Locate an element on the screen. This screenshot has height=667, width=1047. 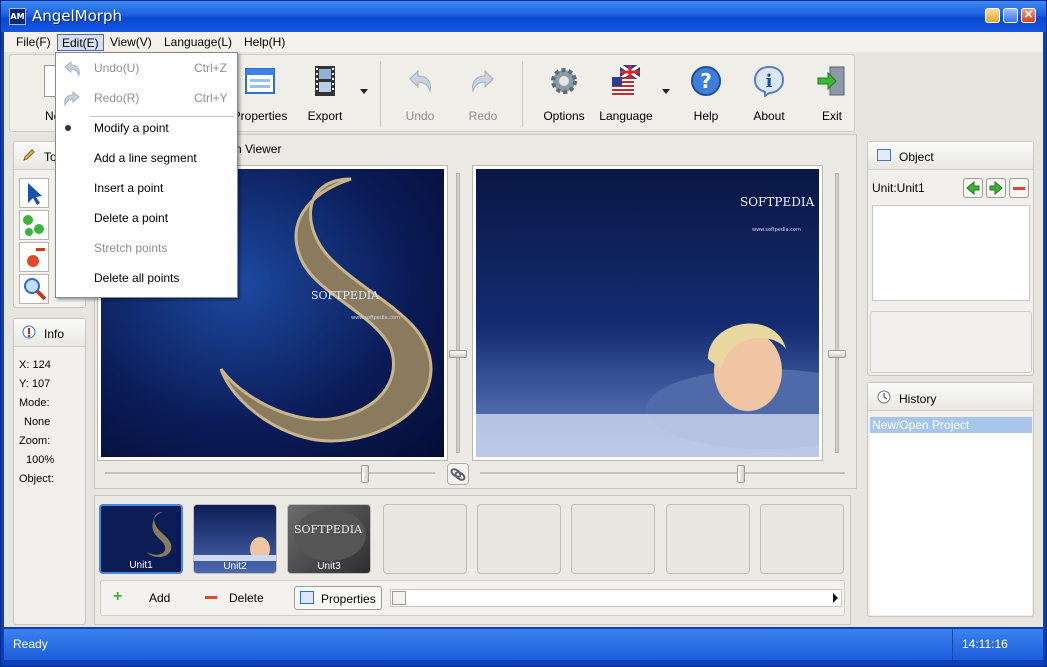
source-horizontal-slider-thumb is located at coordinates (365, 474).